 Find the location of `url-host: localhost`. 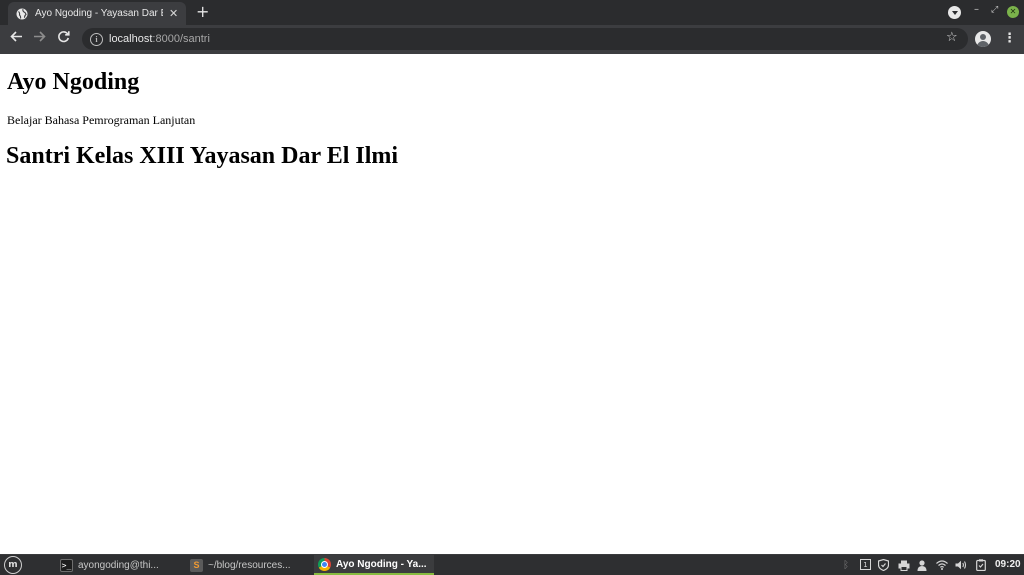

url-host: localhost is located at coordinates (131, 39).